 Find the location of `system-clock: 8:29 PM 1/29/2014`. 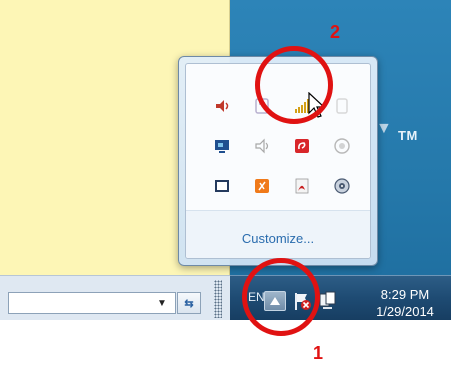

system-clock: 8:29 PM 1/29/2014 is located at coordinates (405, 303).